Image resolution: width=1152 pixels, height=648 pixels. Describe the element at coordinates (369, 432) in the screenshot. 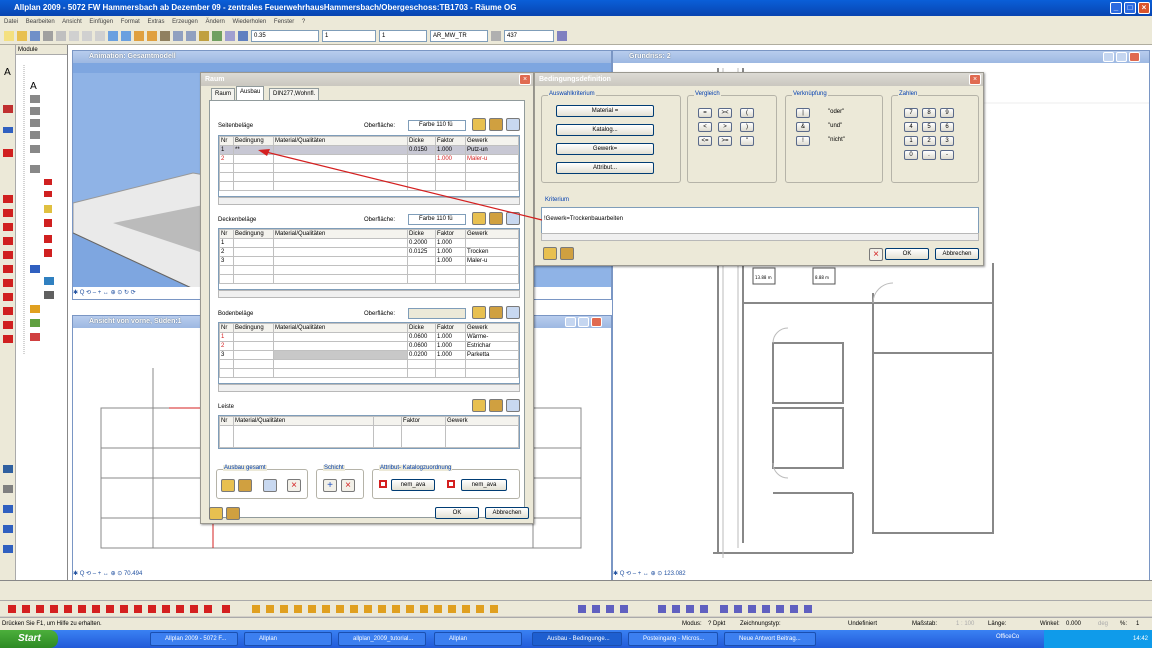

I see `leiste-table: Nr Material/Qualitäten Faktor Gewerk` at that location.